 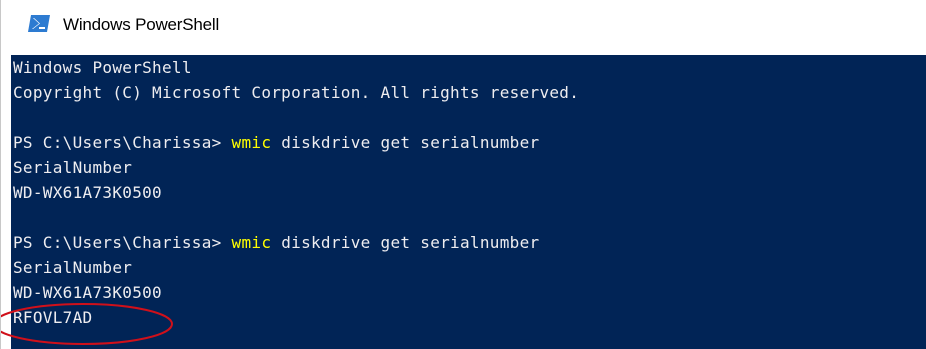 What do you see at coordinates (53, 317) in the screenshot?
I see `console-line: RFOVL7AD` at bounding box center [53, 317].